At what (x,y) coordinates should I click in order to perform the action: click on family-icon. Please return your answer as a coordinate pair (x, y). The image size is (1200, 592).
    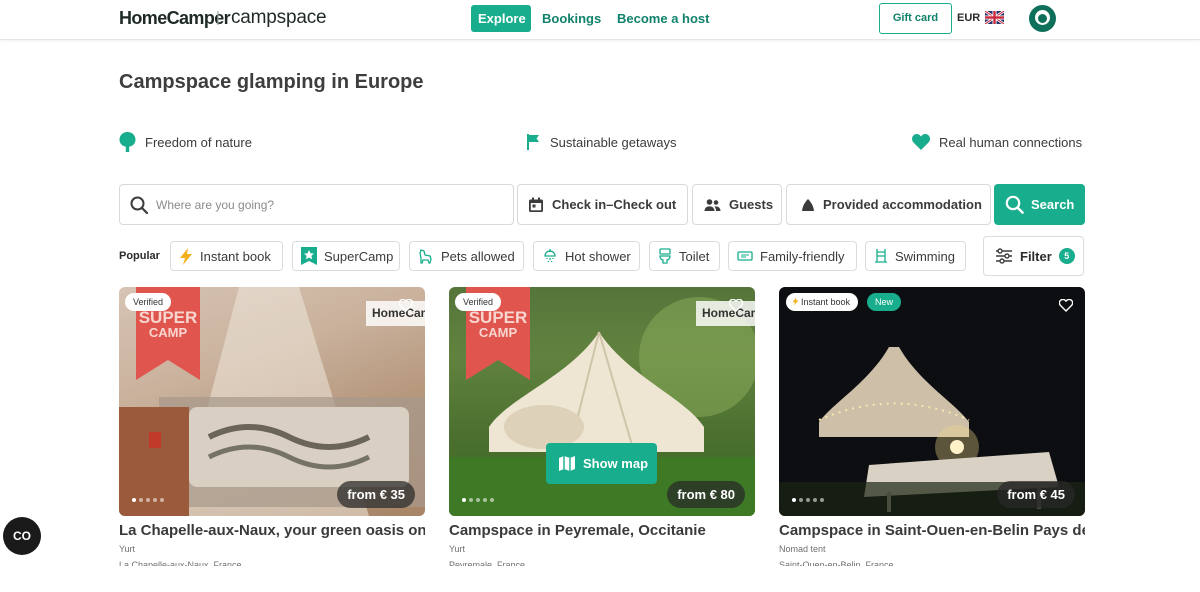
    Looking at the image, I should click on (745, 256).